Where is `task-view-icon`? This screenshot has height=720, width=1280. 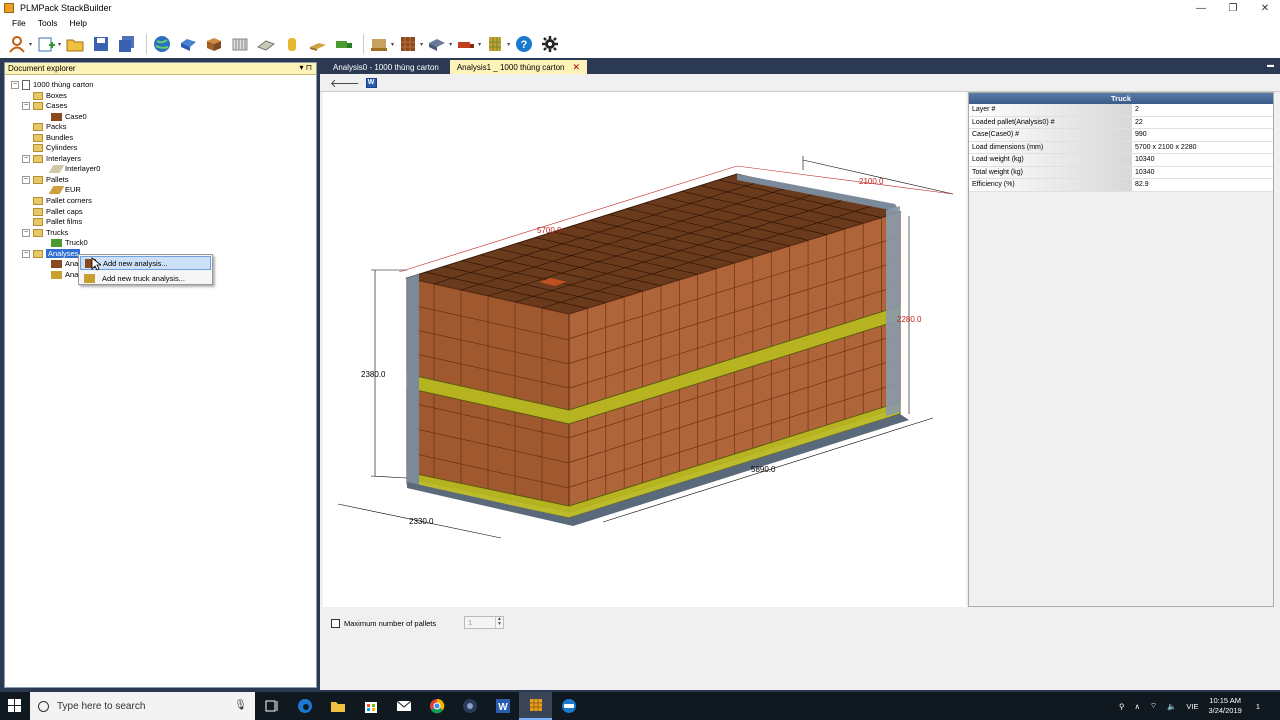 task-view-icon is located at coordinates (271, 706).